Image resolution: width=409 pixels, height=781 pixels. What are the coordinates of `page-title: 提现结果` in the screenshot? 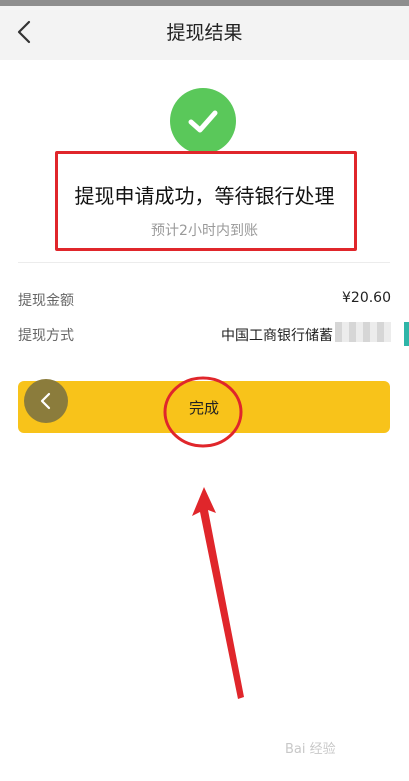 It's located at (204, 33).